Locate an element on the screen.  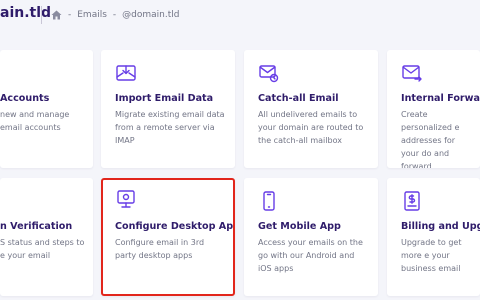
catch-all-icon is located at coordinates (269, 73).